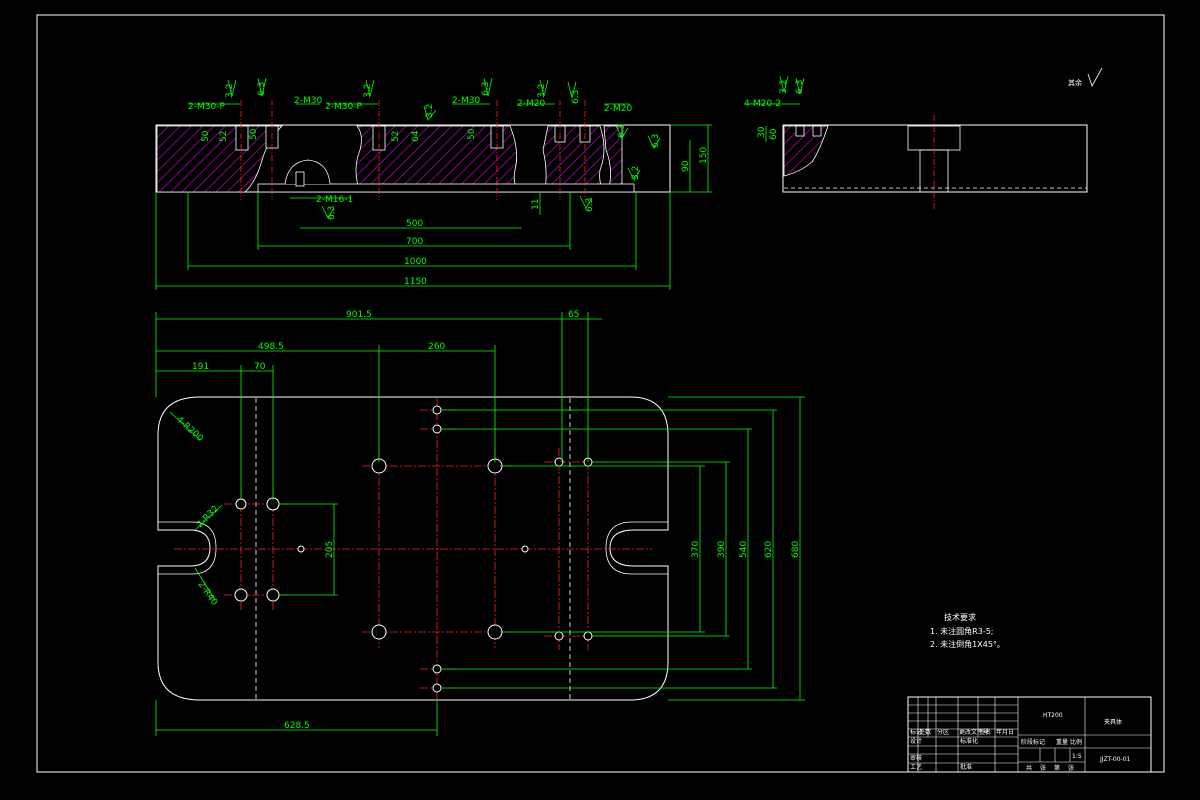 This screenshot has width=1200, height=800. What do you see at coordinates (796, 549) in the screenshot?
I see `svg-text: 680` at bounding box center [796, 549].